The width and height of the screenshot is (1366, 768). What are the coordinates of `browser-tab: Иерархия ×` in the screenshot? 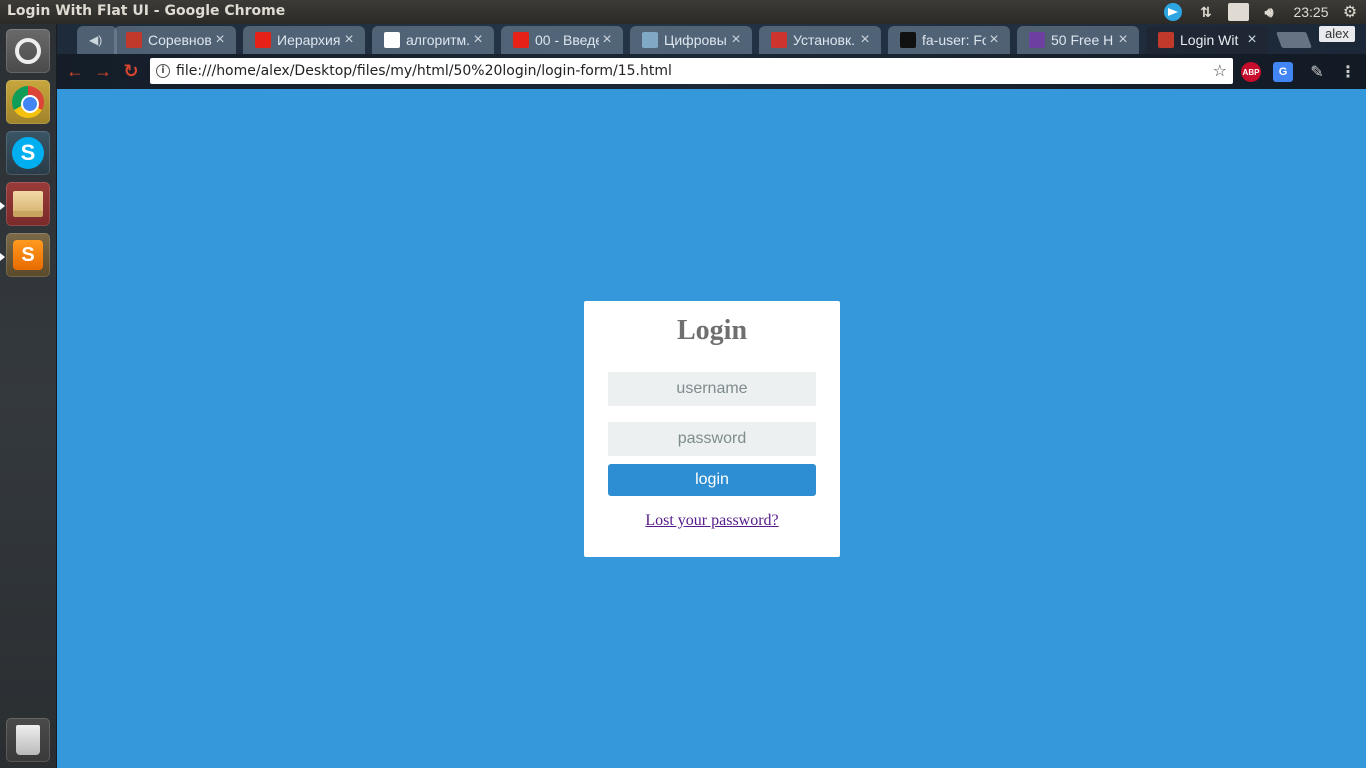 It's located at (304, 40).